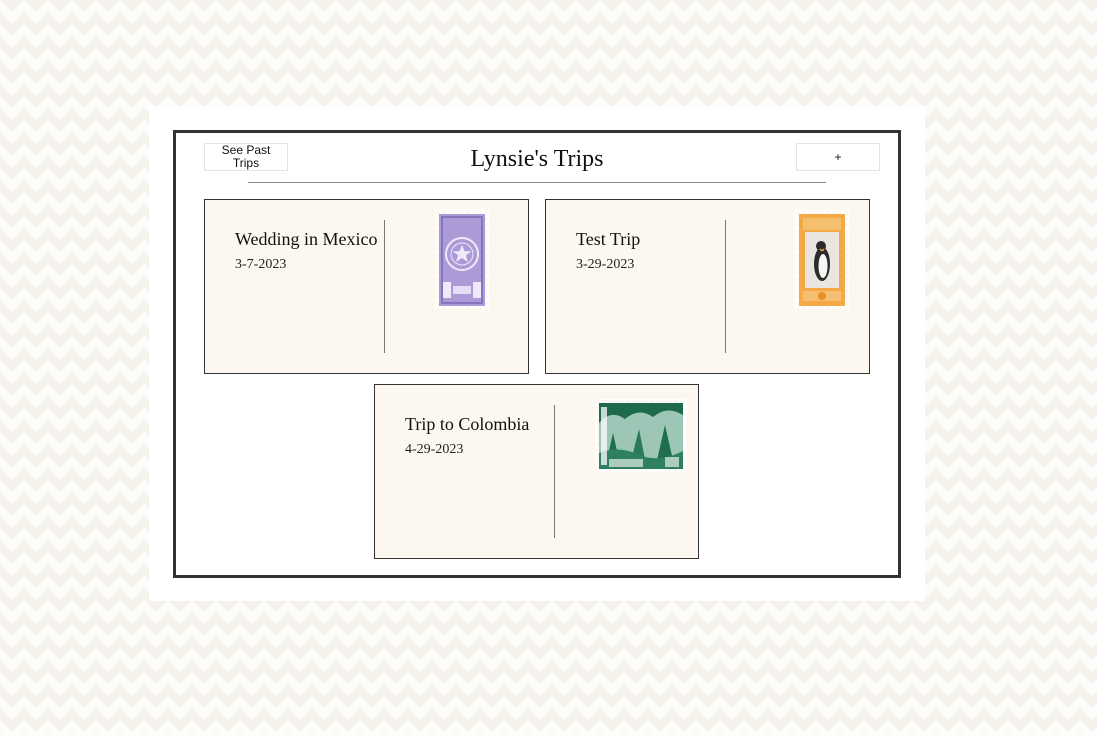  Describe the element at coordinates (467, 424) in the screenshot. I see `trip-name: Trip to Colombia` at that location.